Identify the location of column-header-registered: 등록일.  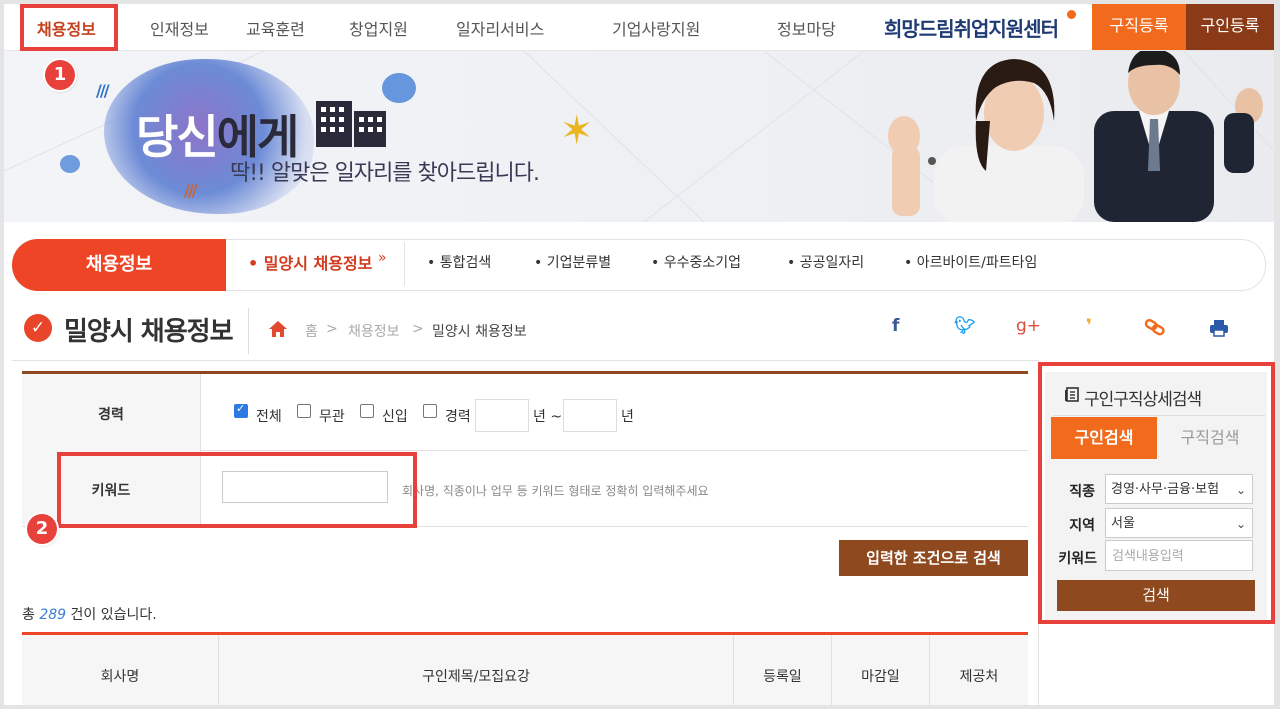
(782, 676).